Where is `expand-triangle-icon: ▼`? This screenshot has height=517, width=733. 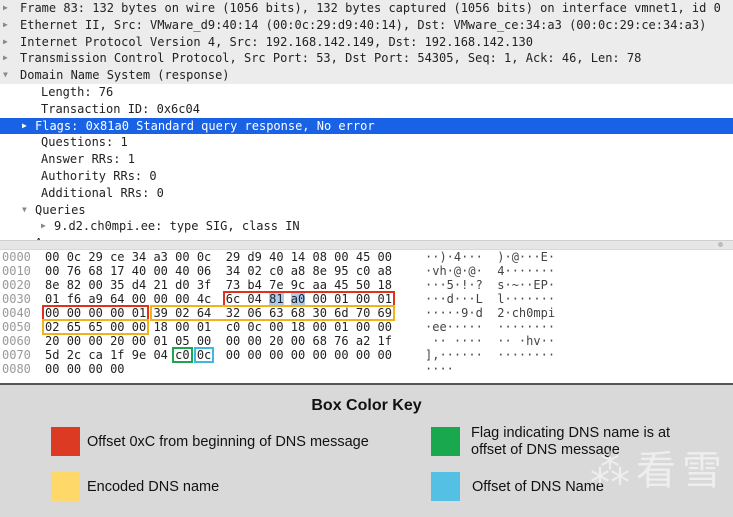
expand-triangle-icon: ▼ is located at coordinates (10, 75).